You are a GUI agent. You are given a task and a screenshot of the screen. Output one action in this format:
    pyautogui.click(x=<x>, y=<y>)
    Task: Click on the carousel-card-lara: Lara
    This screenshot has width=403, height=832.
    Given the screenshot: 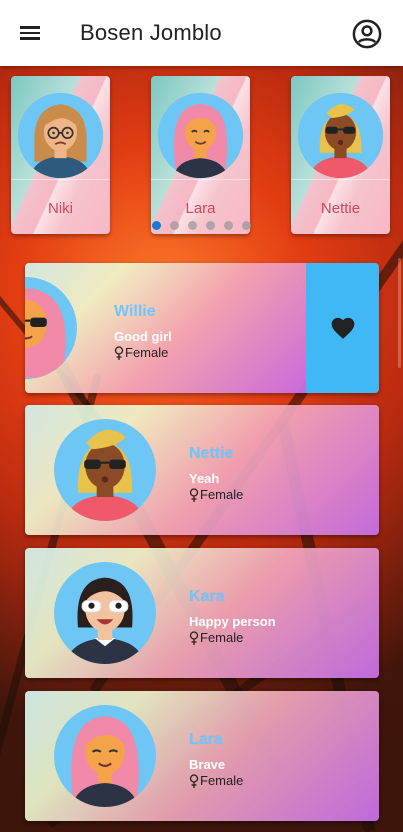 What is the action you would take?
    pyautogui.click(x=200, y=155)
    